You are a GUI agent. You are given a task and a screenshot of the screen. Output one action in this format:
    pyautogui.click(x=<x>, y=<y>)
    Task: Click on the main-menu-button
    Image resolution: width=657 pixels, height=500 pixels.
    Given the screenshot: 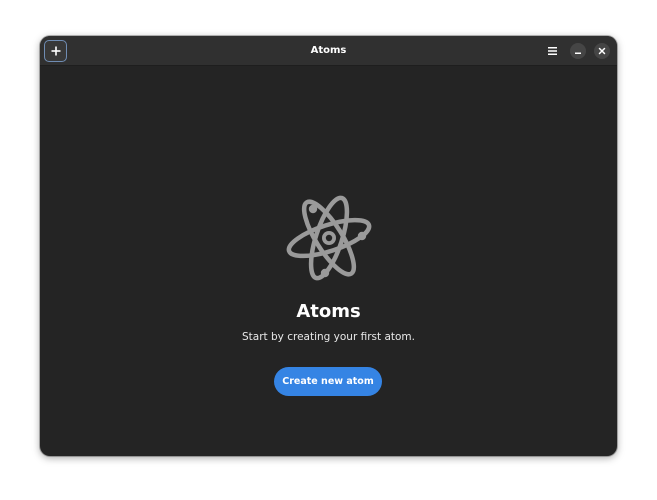 What is the action you would take?
    pyautogui.click(x=552, y=51)
    